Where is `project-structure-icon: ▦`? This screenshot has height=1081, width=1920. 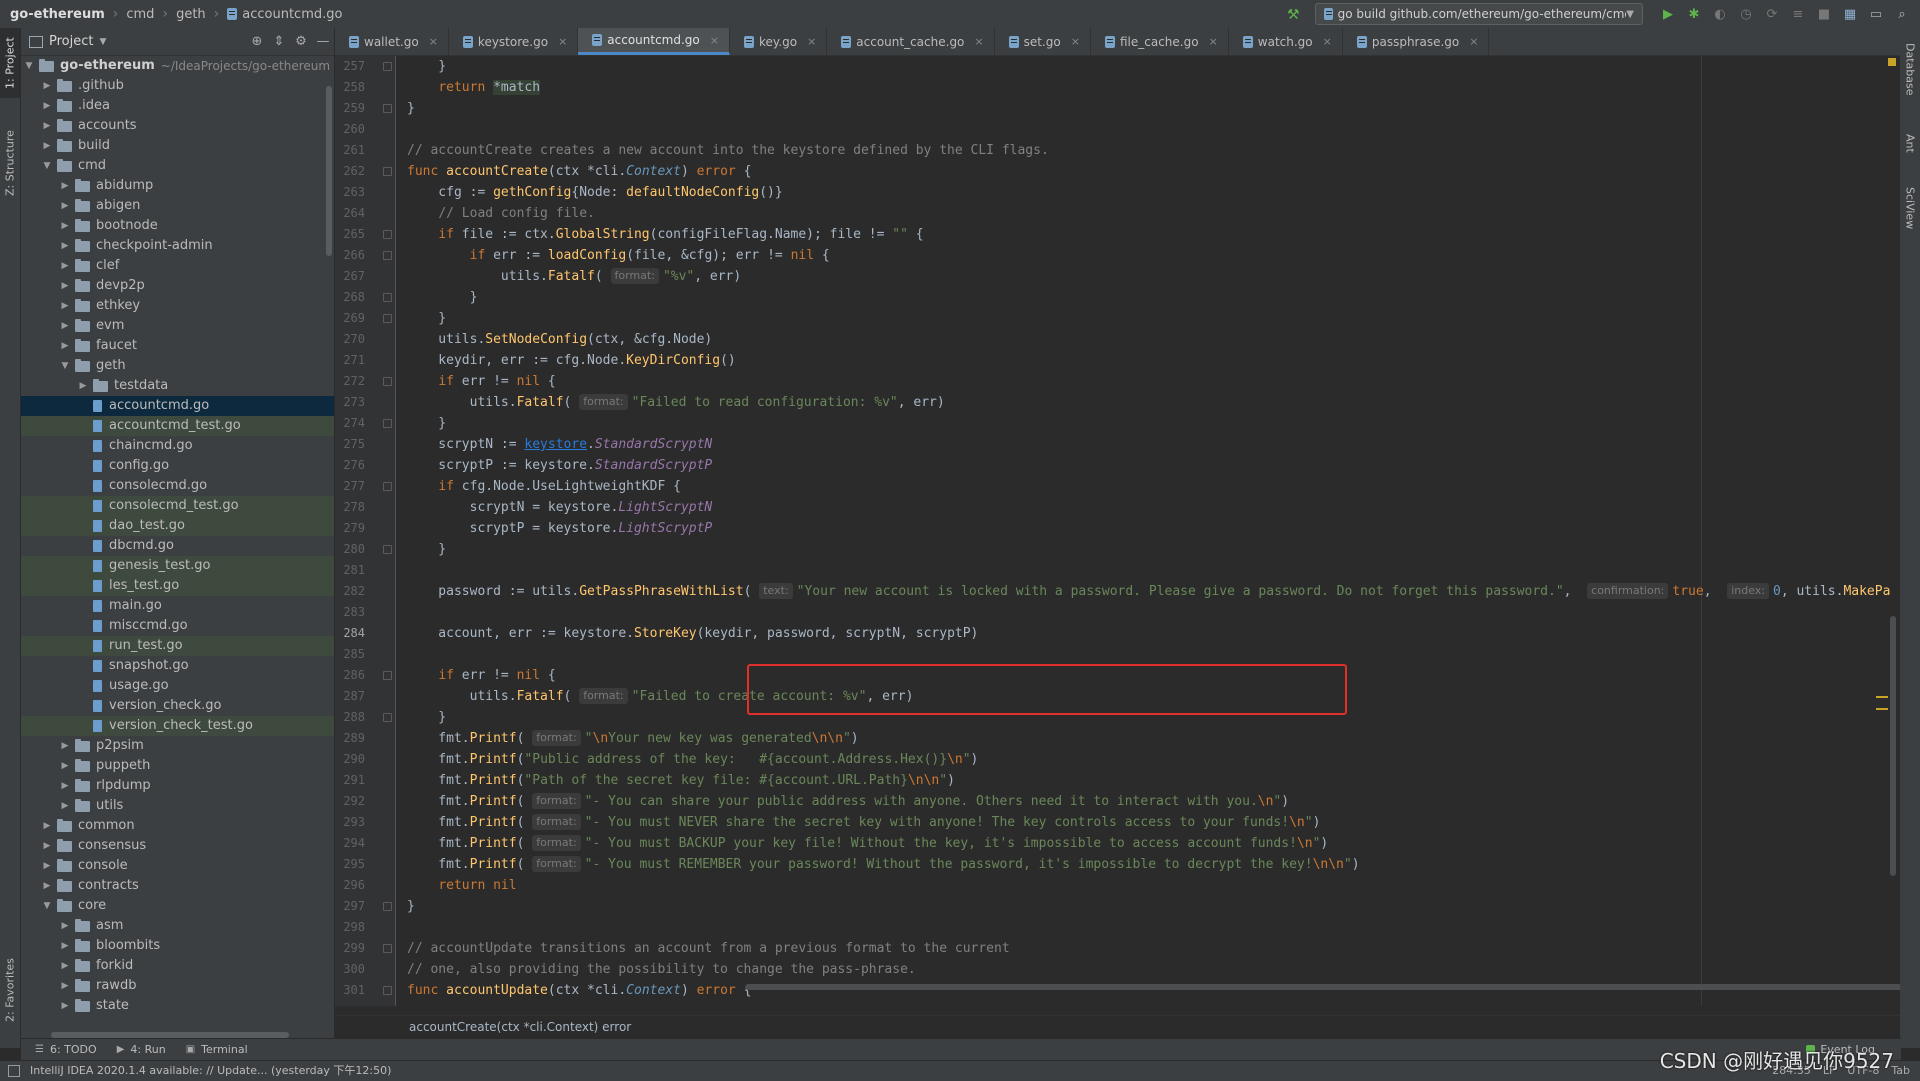
project-structure-icon: ▦ is located at coordinates (1850, 14).